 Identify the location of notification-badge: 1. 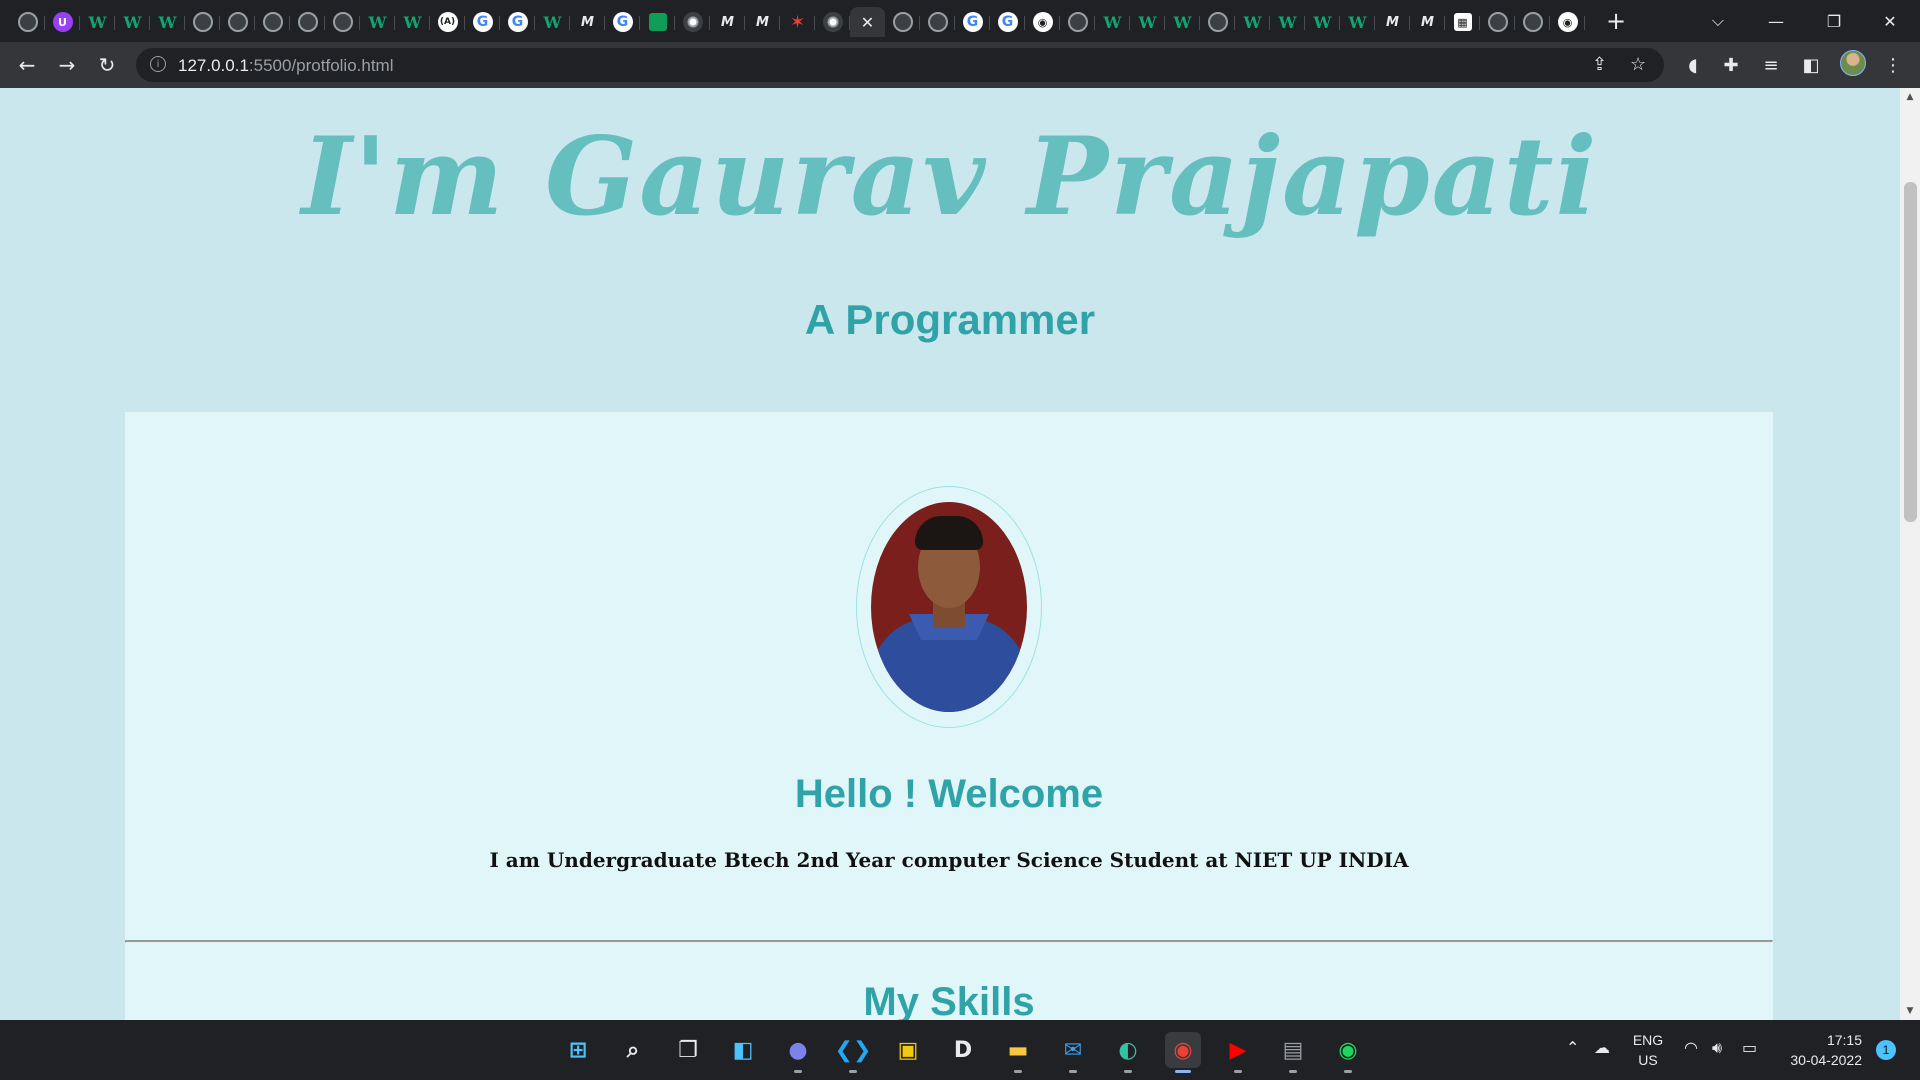
(1886, 1050).